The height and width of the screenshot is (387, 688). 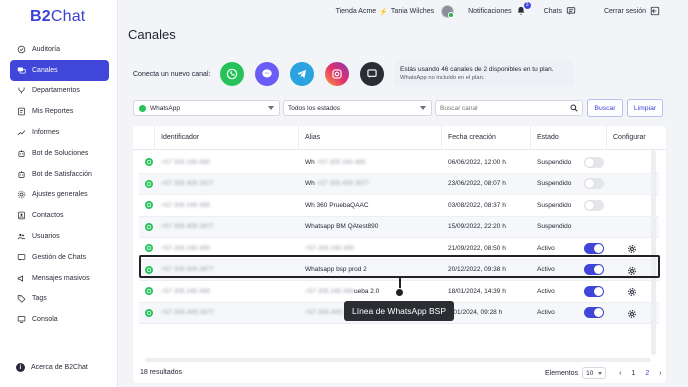 What do you see at coordinates (633, 373) in the screenshot?
I see `page-1-button: 1` at bounding box center [633, 373].